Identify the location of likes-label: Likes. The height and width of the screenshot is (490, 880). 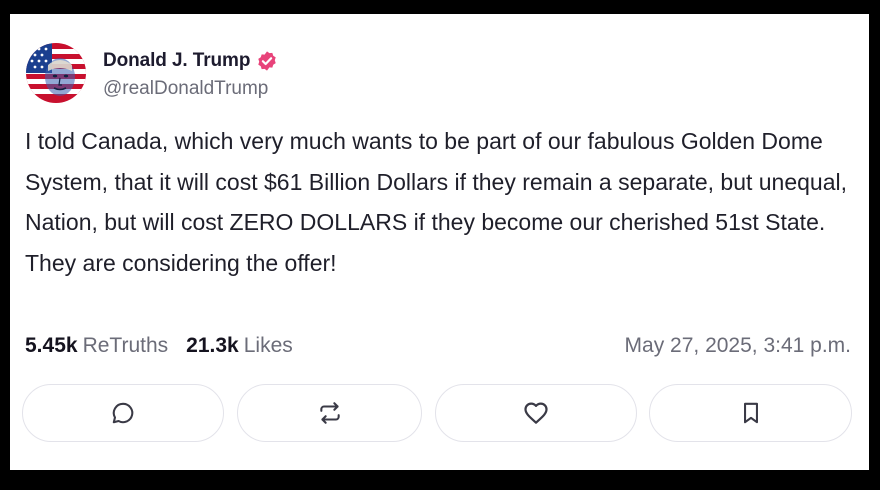
(268, 346).